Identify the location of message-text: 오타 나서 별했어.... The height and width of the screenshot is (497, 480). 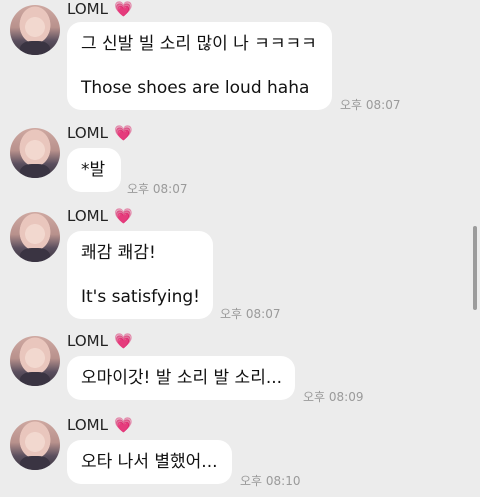
(149, 462).